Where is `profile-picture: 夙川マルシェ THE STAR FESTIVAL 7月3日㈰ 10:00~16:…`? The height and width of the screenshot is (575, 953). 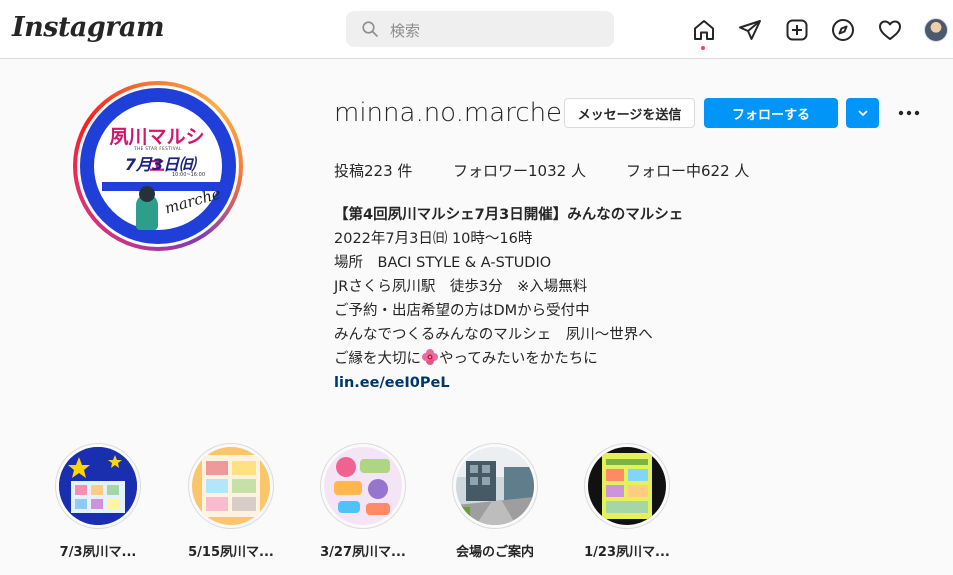
profile-picture: 夙川マルシェ THE STAR FESTIVAL 7月3日㈰ 10:00~16:… is located at coordinates (158, 166).